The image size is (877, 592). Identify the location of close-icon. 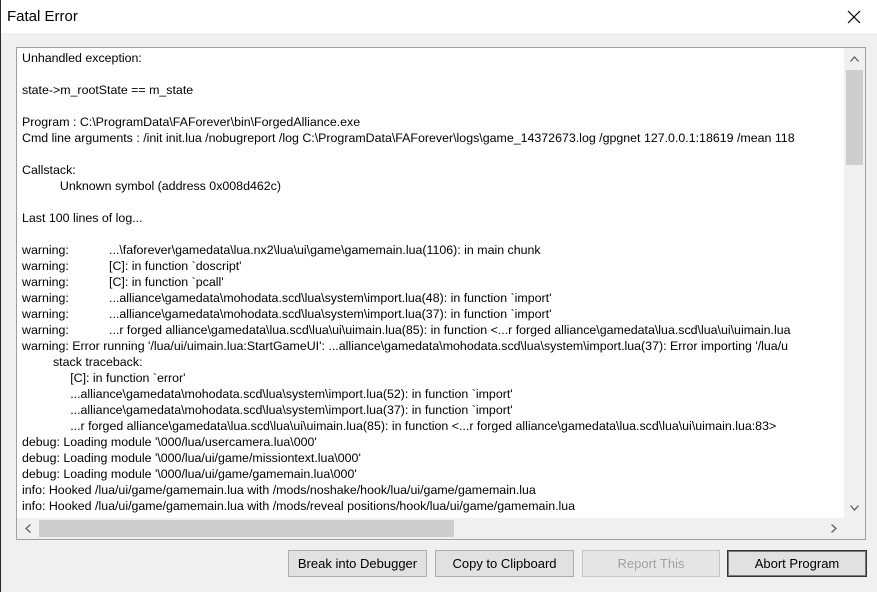
(854, 16).